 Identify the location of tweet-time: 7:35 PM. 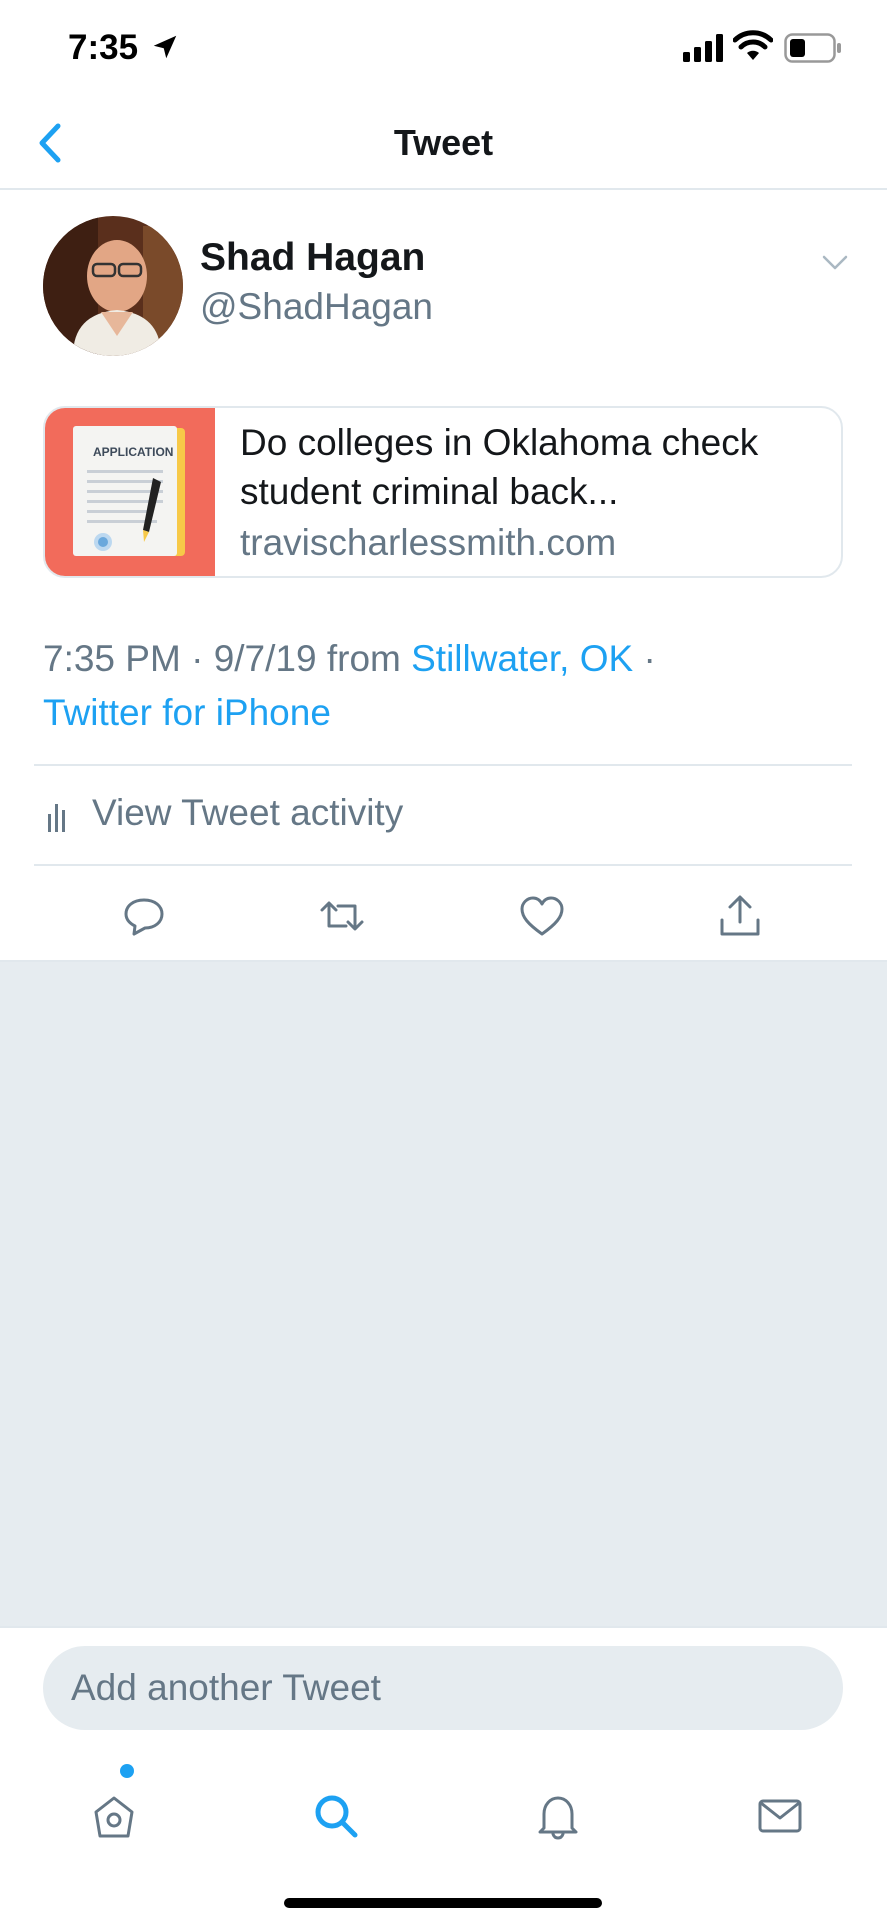
(112, 658).